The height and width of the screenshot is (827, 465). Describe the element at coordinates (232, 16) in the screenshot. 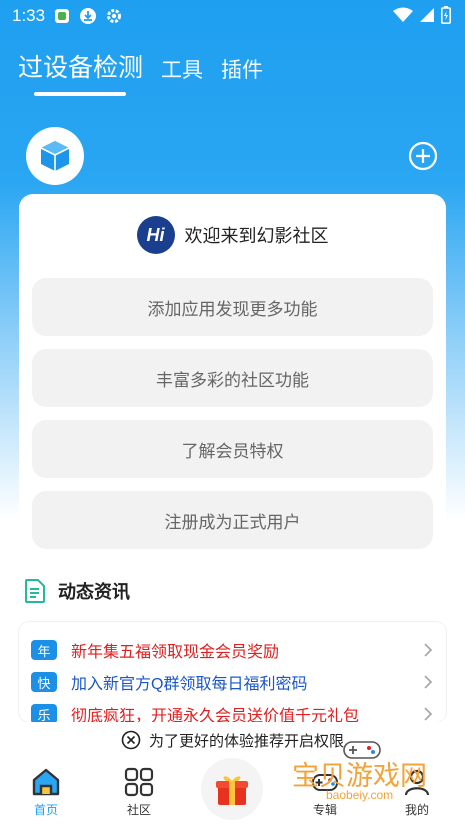

I see `status-bar: 1:33` at that location.